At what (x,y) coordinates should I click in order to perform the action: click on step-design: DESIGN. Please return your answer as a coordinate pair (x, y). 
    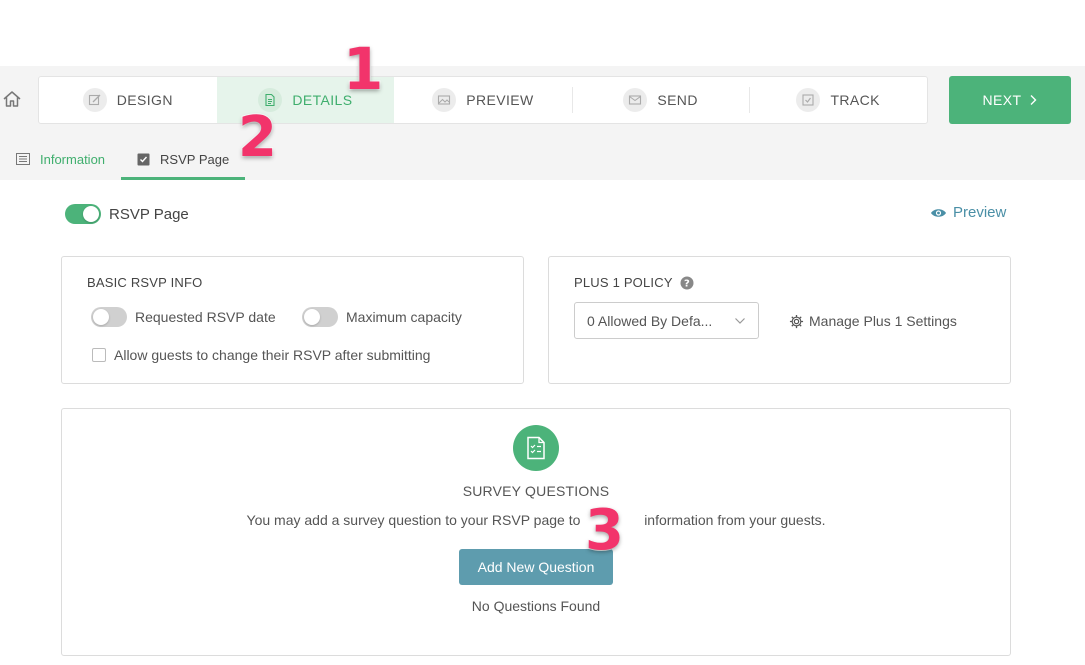
    Looking at the image, I should click on (128, 100).